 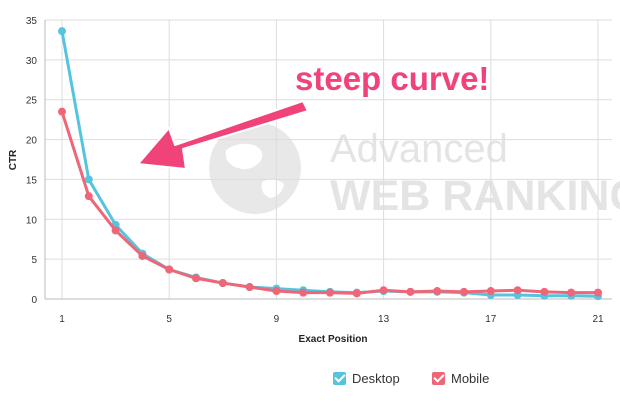 What do you see at coordinates (32, 61) in the screenshot?
I see `y-tick-label: 30` at bounding box center [32, 61].